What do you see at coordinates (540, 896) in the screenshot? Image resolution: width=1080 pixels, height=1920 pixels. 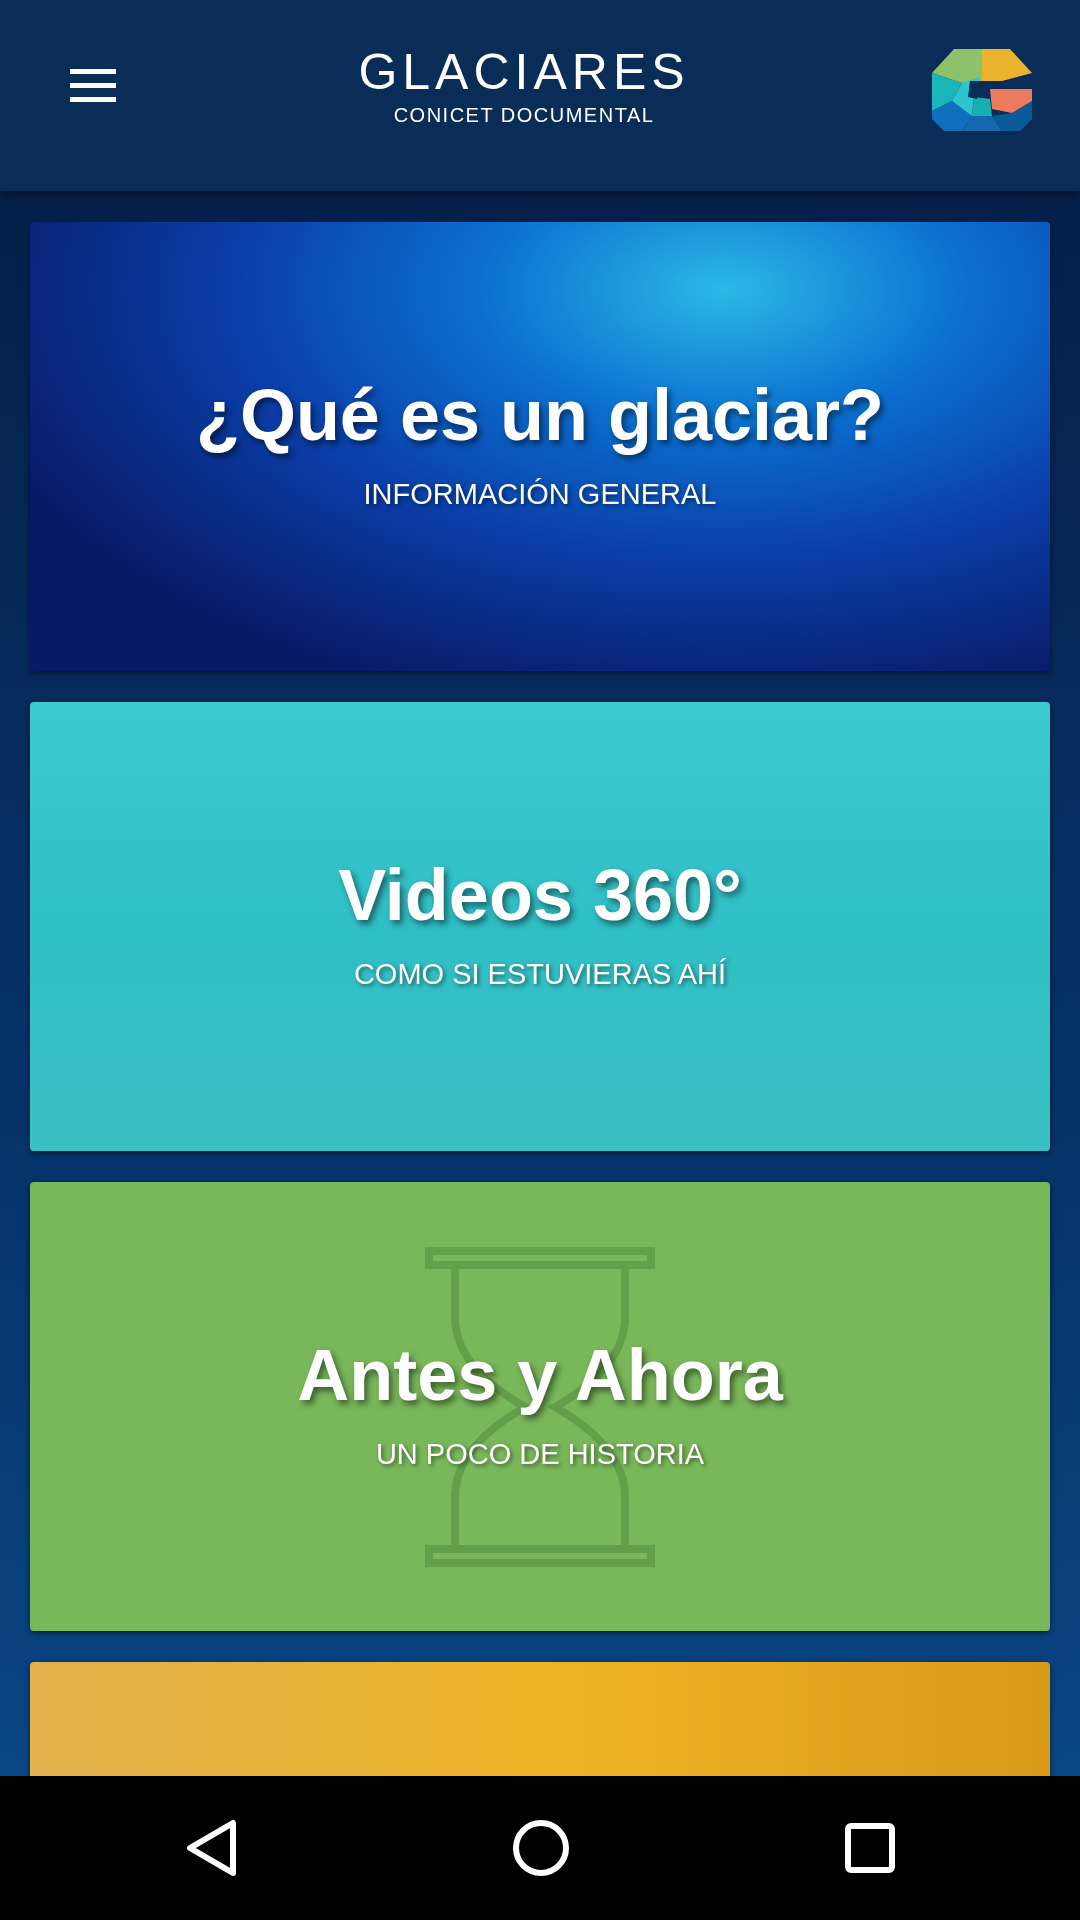 I see `card-title: Videos 360°` at bounding box center [540, 896].